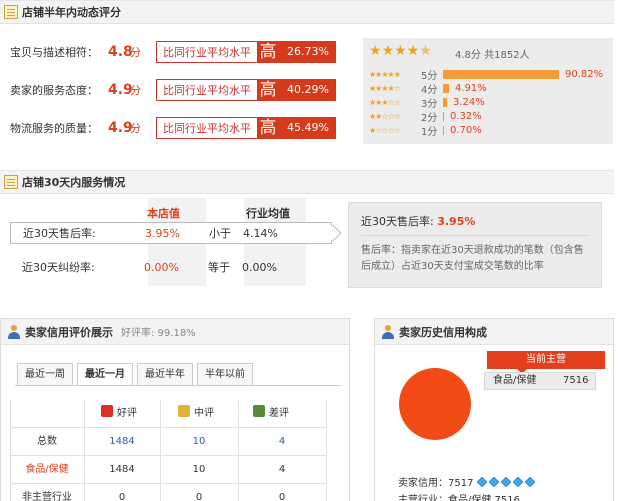 The image size is (624, 501). I want to click on divider, so click(475, 235).